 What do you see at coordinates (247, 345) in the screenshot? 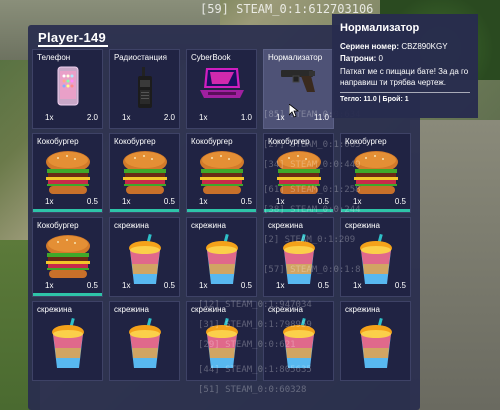
I see `steam-id-line: [29] STEAM_0:0:621` at bounding box center [247, 345].